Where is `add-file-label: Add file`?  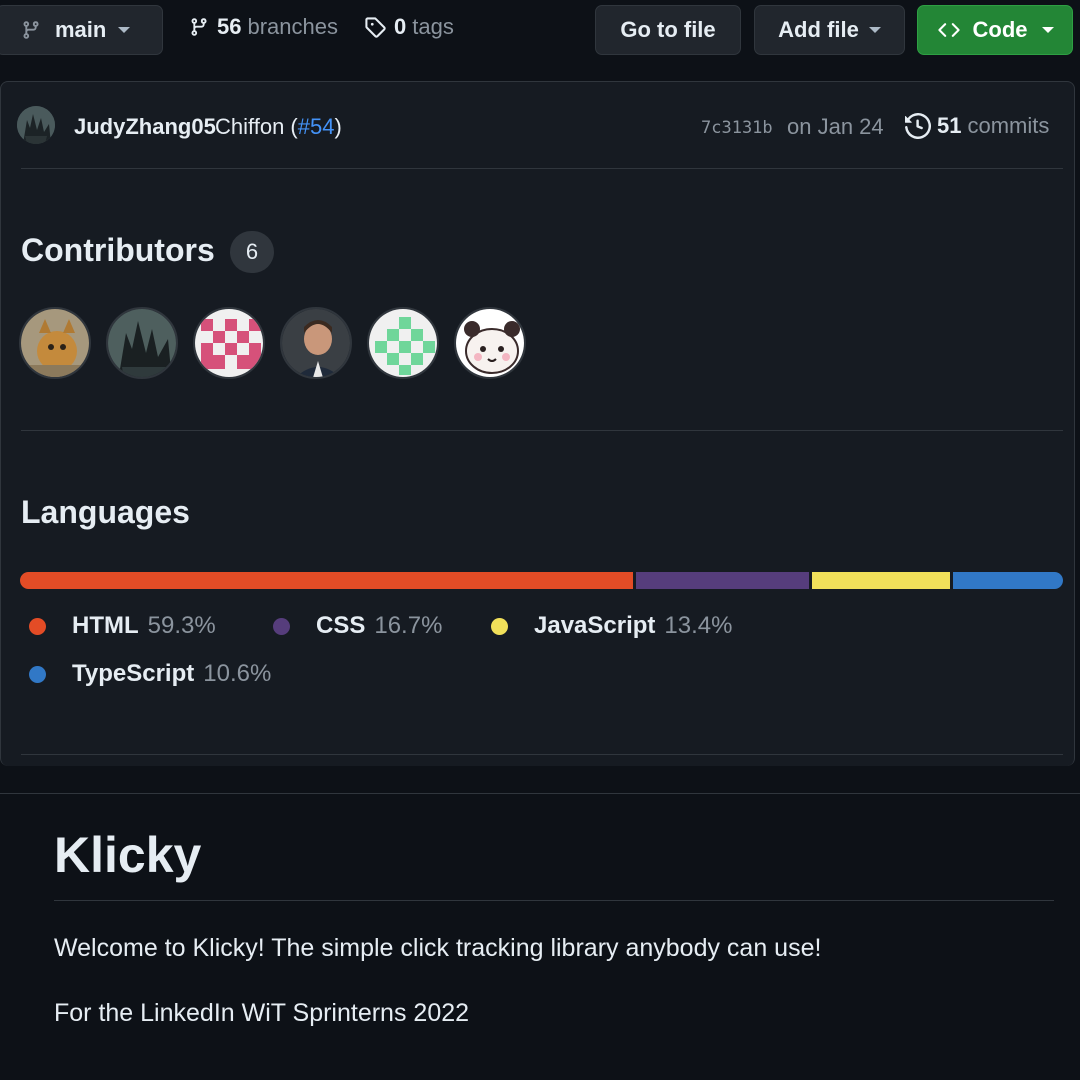
add-file-label: Add file is located at coordinates (818, 29).